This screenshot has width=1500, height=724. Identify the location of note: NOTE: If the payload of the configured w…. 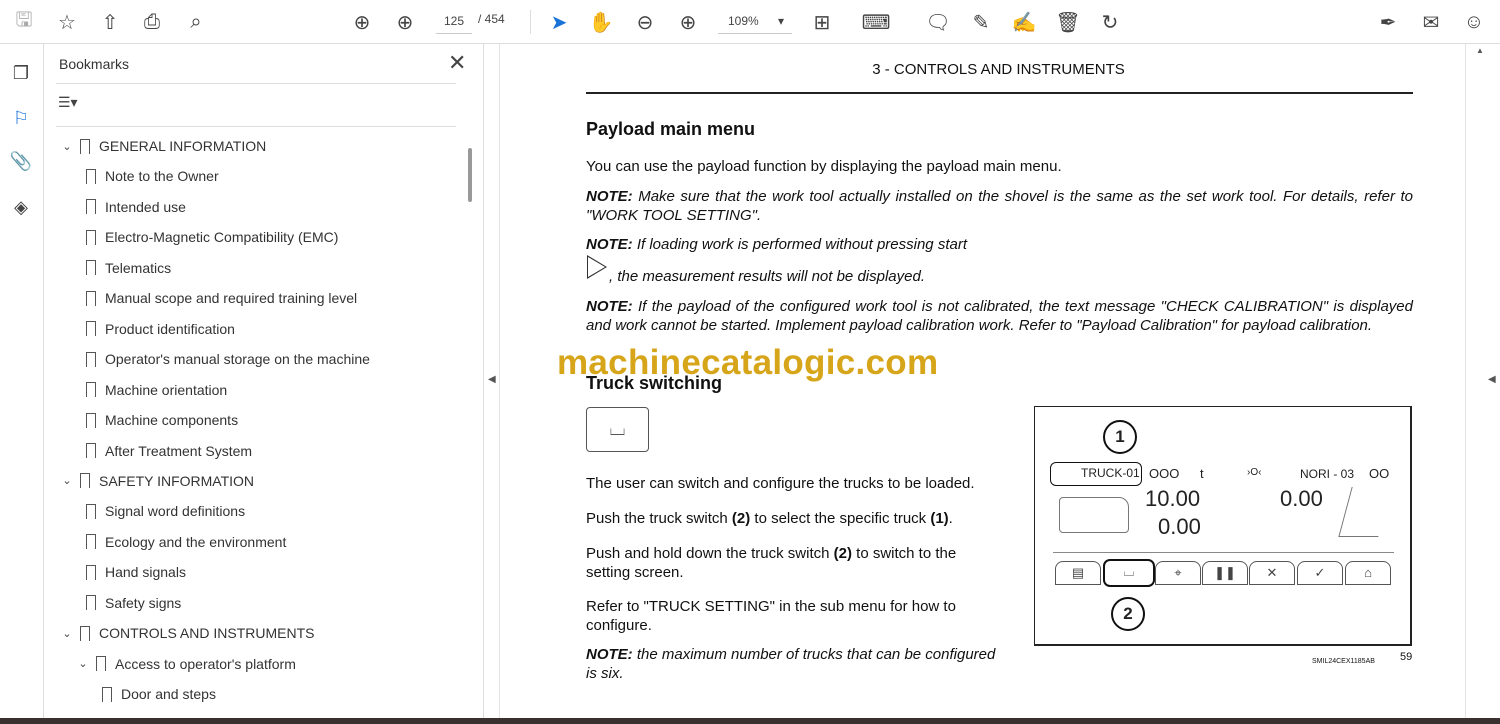
(999, 316).